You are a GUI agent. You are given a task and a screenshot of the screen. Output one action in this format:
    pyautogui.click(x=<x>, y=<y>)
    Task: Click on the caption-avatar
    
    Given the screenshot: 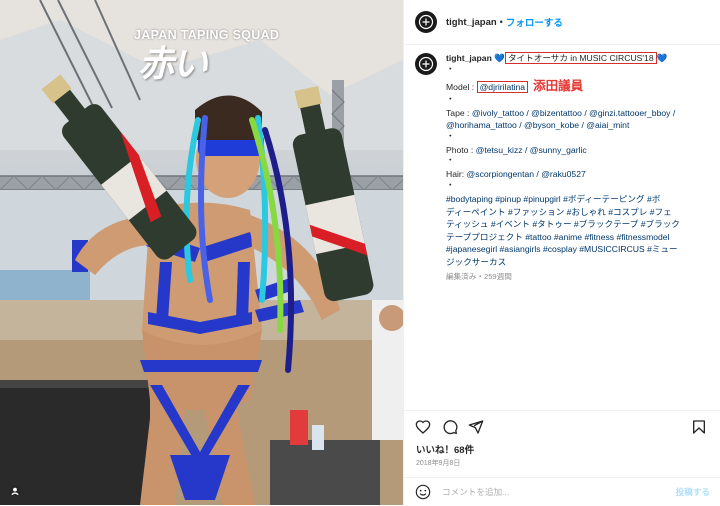 What is the action you would take?
    pyautogui.click(x=426, y=64)
    